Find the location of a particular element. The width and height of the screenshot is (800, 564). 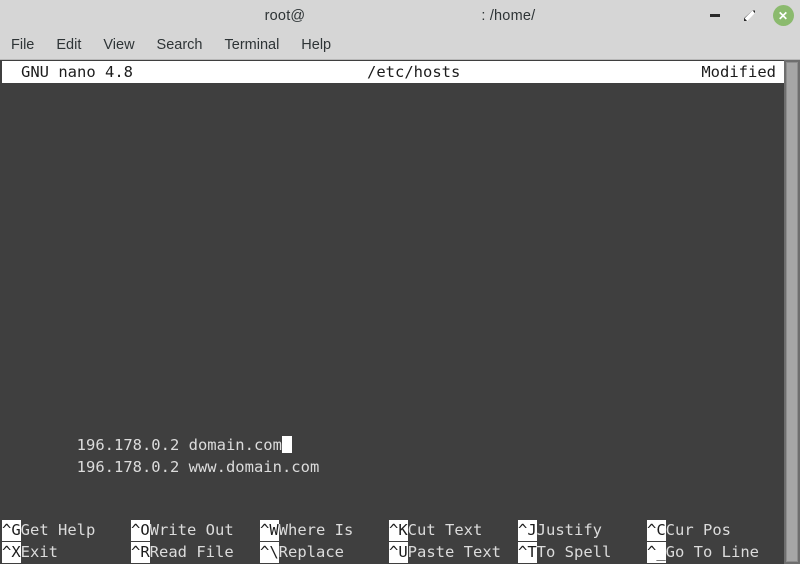

shortcut-write-out: ^OWrite Out is located at coordinates (182, 530).